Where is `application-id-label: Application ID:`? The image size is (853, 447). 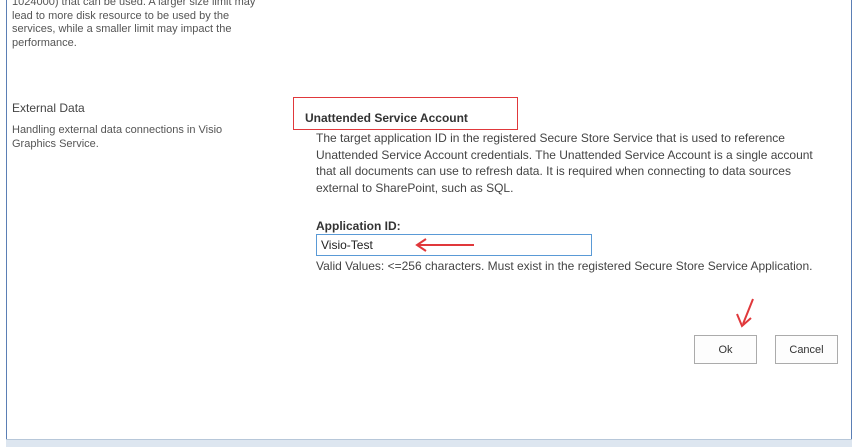 application-id-label: Application ID: is located at coordinates (358, 226).